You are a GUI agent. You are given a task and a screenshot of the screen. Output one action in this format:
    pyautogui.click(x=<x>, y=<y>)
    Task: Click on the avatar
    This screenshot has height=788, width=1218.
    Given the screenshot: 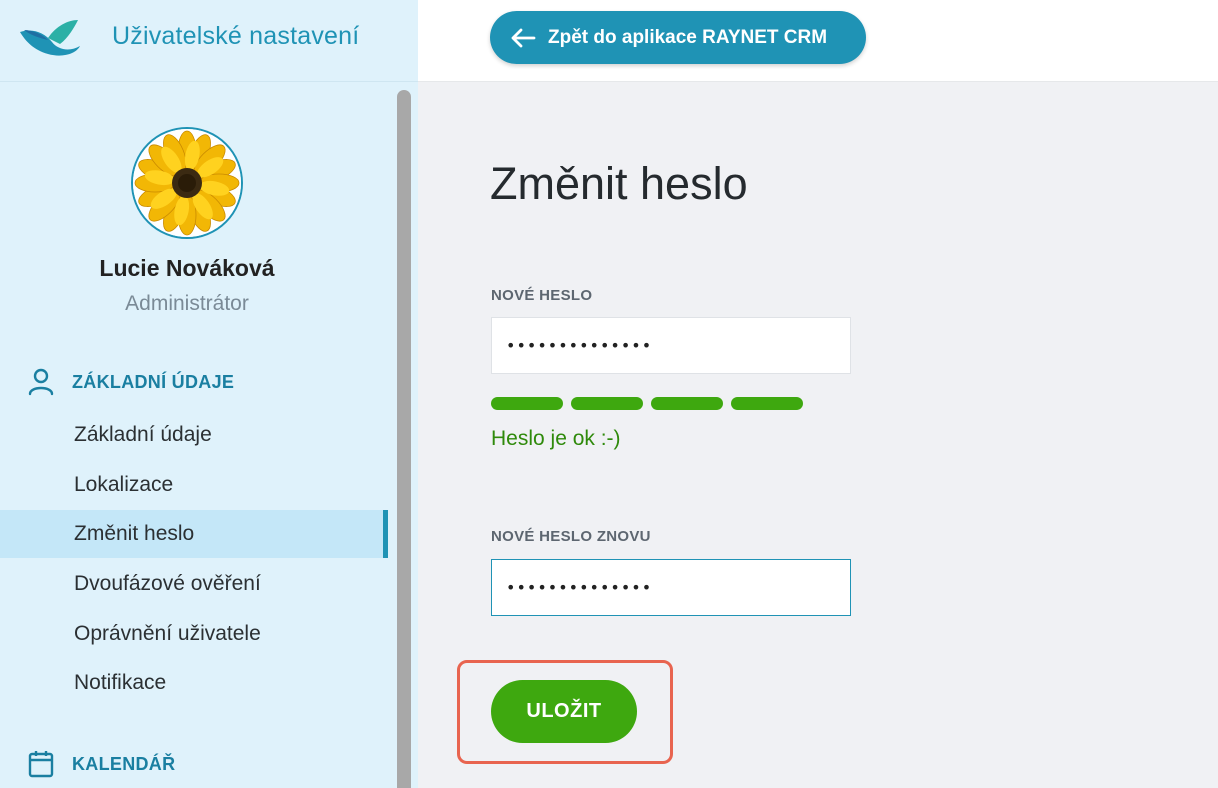 What is the action you would take?
    pyautogui.click(x=187, y=183)
    